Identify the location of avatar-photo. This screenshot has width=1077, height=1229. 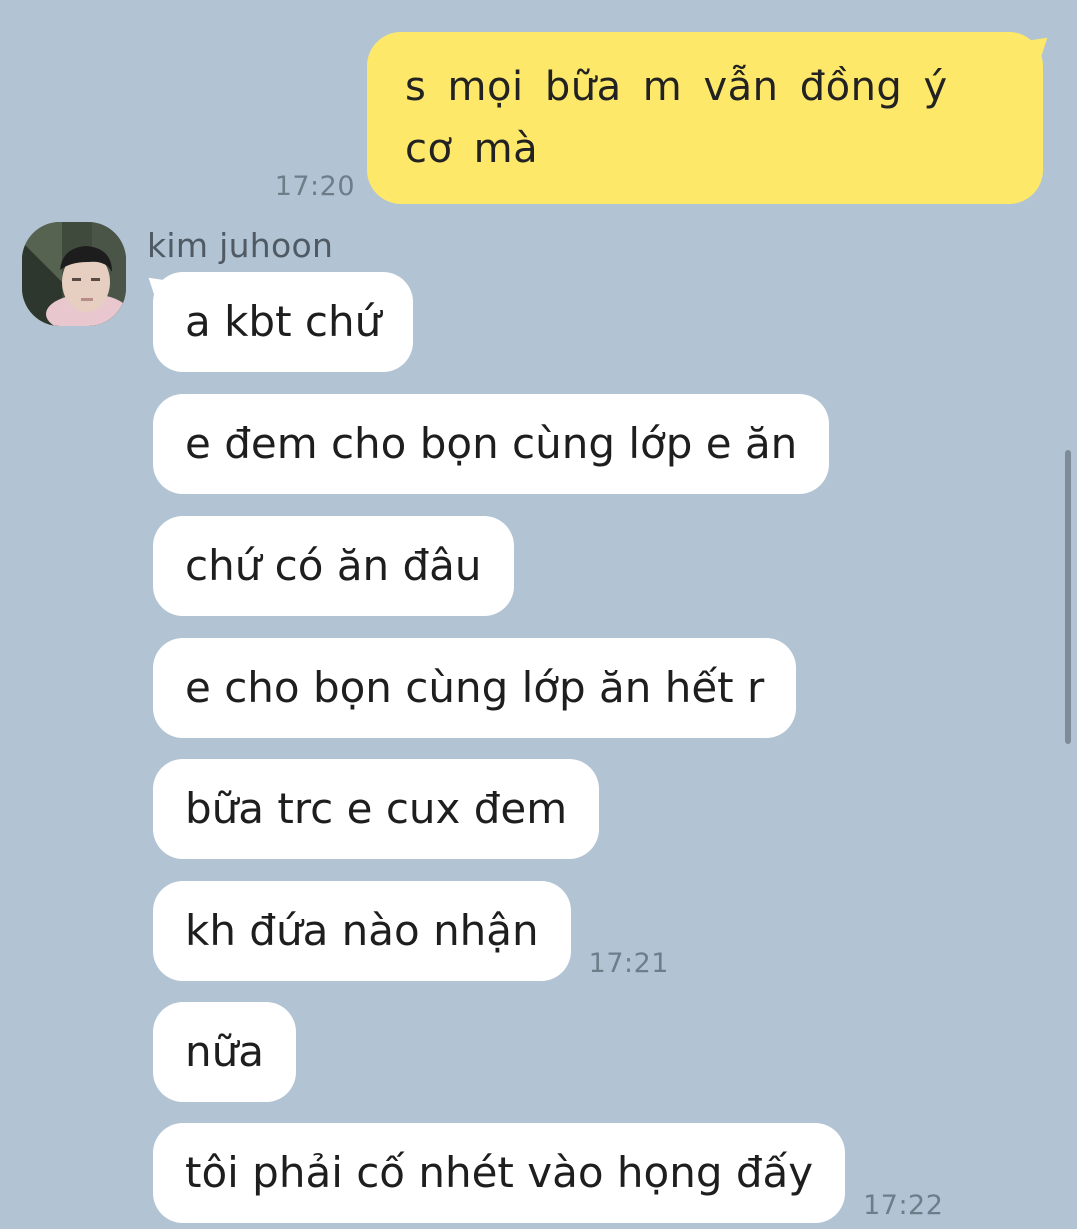
(74, 274).